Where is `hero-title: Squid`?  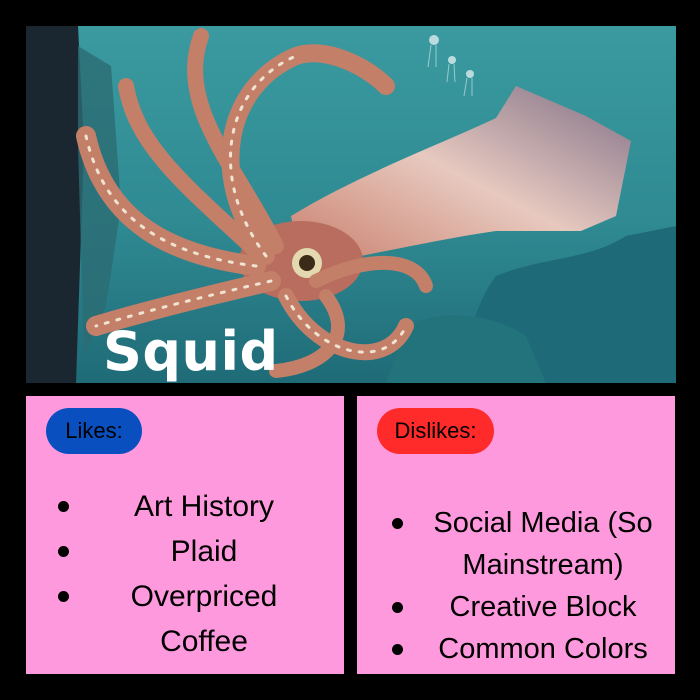 hero-title: Squid is located at coordinates (191, 351).